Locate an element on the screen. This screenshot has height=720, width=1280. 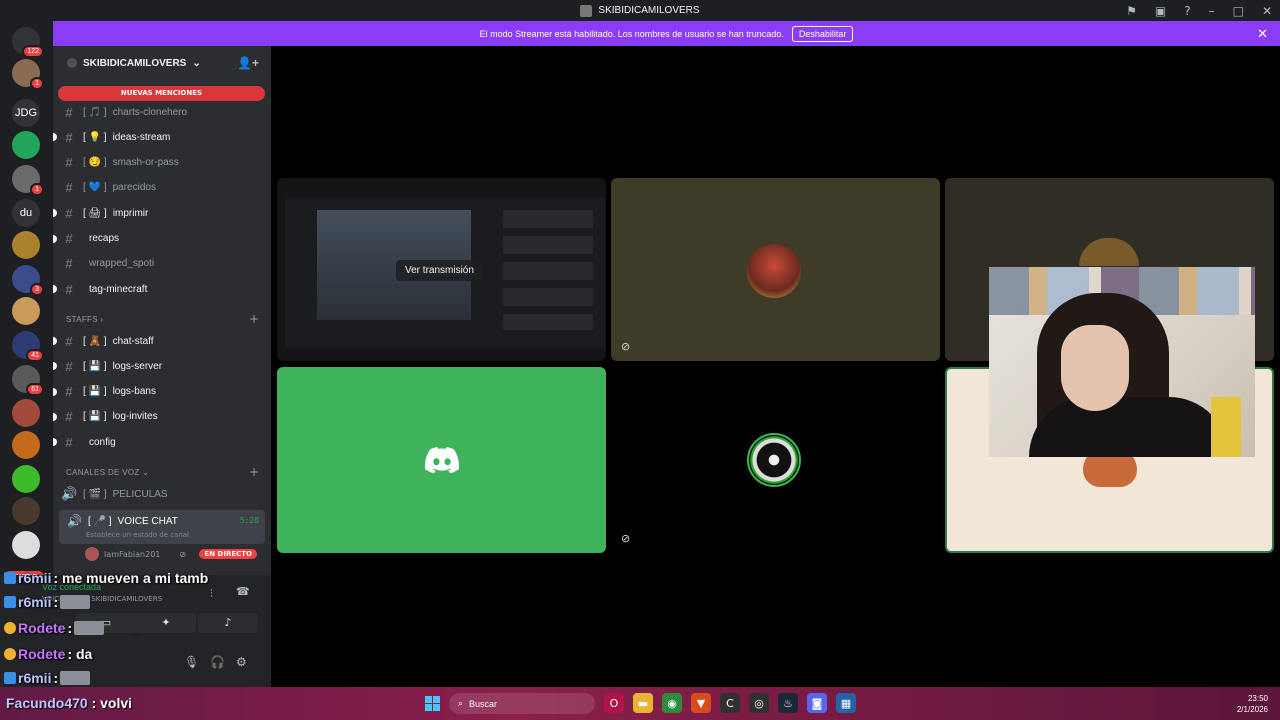
mention-badge: 122 is located at coordinates (33, 51).